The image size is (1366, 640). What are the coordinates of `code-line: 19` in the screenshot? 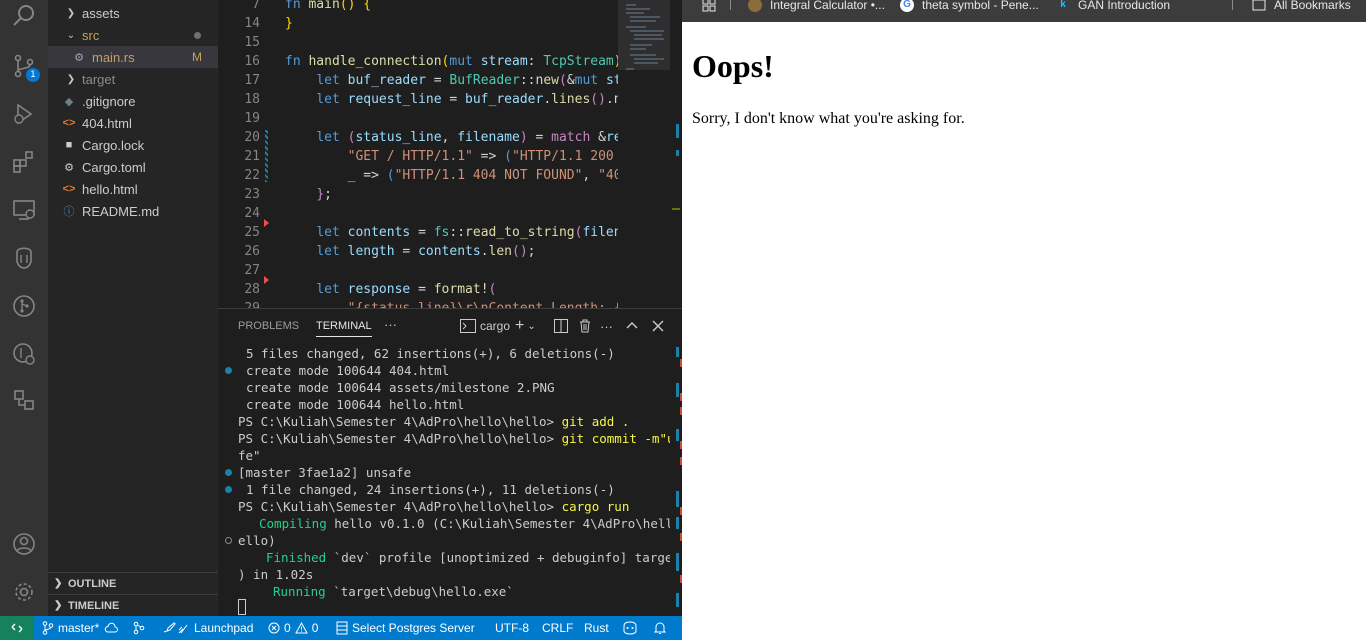 It's located at (252, 118).